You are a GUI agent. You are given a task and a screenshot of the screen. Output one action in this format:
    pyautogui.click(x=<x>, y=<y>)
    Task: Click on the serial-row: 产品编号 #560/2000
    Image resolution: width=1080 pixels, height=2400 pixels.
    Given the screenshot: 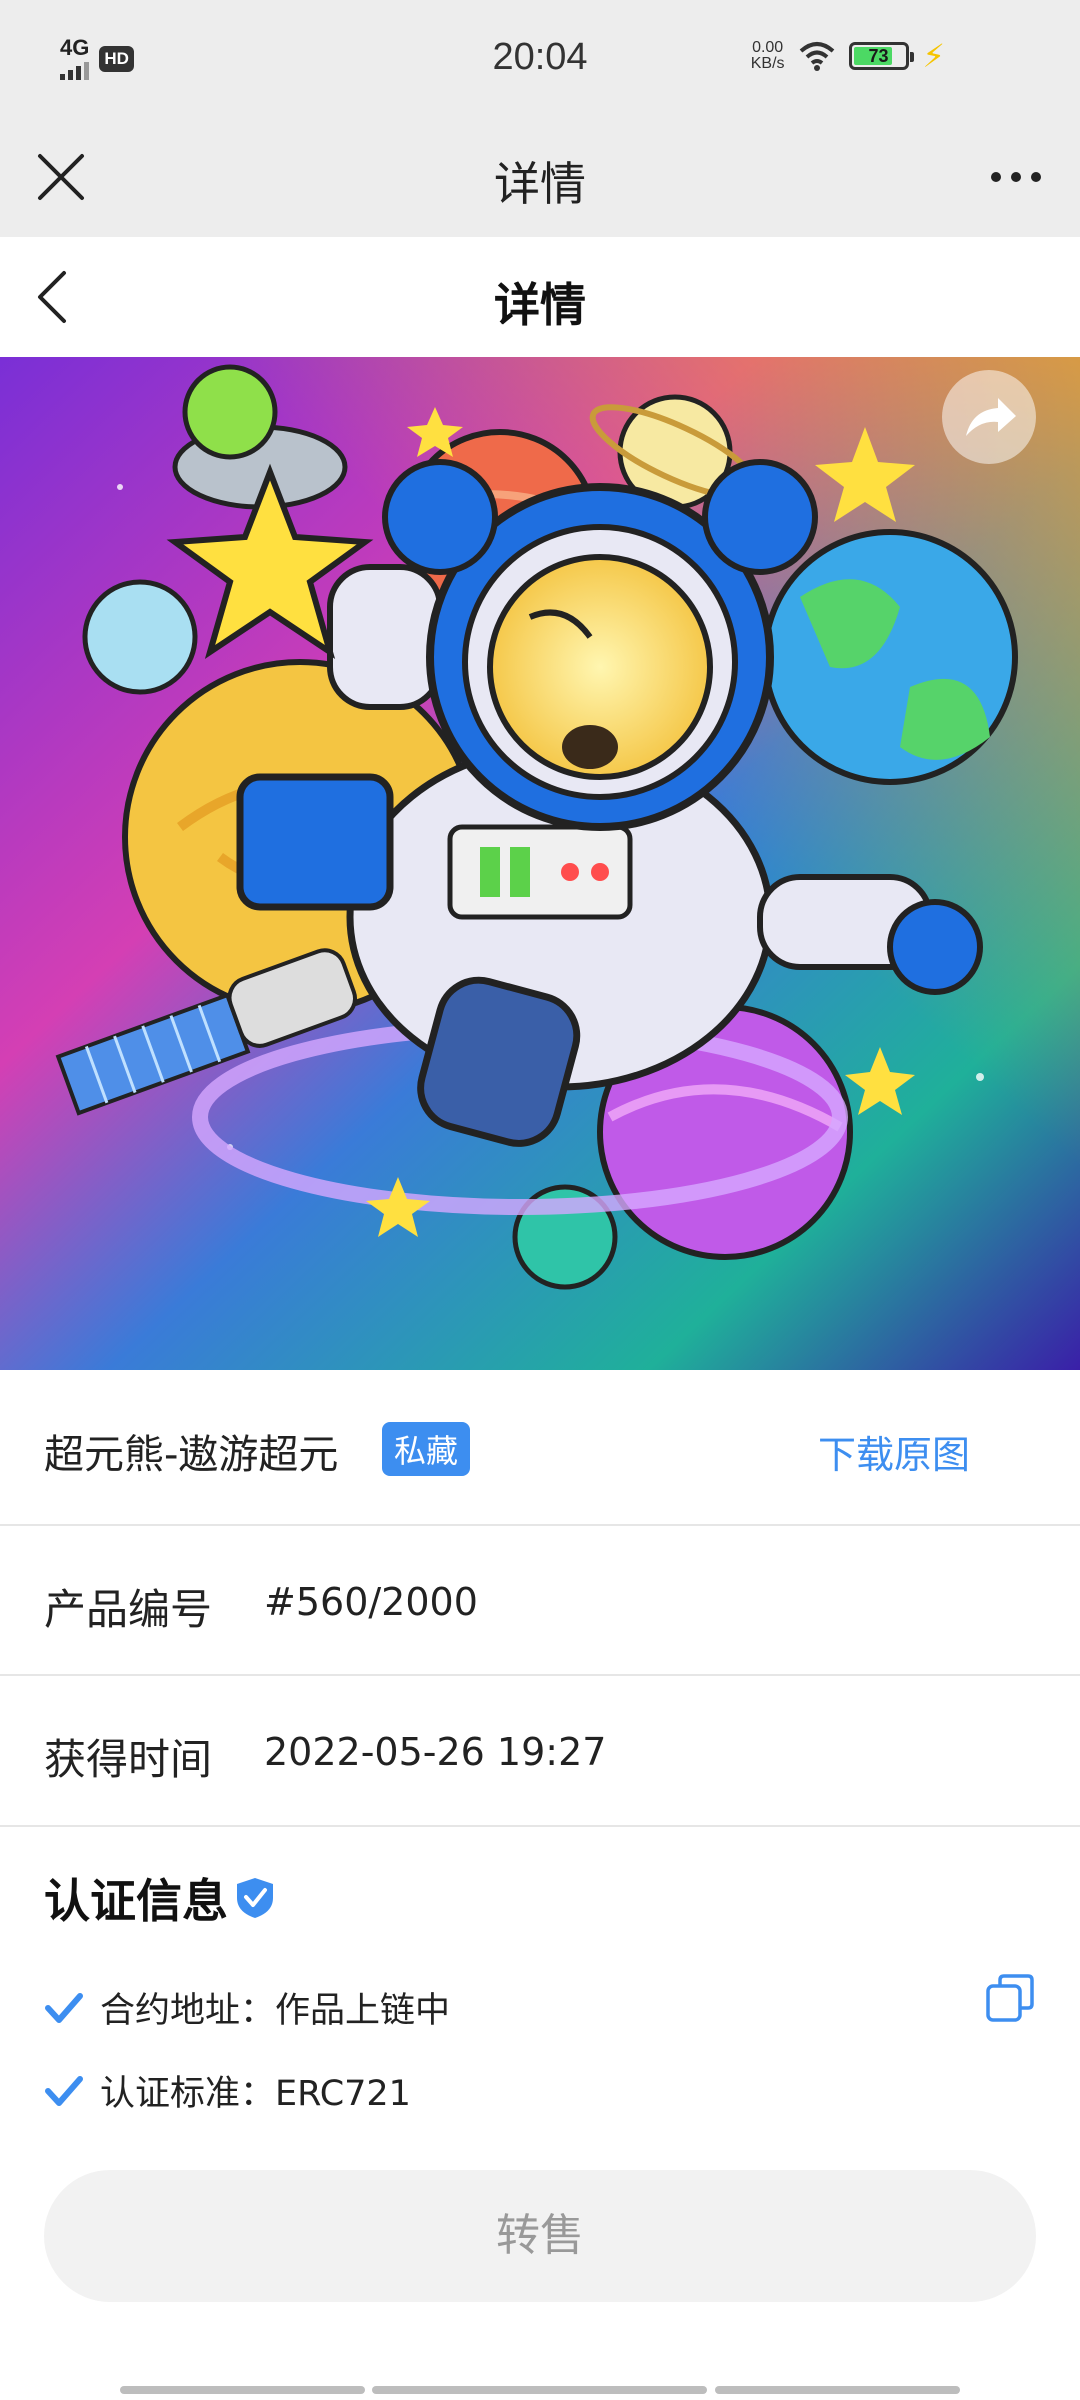 What is the action you would take?
    pyautogui.click(x=540, y=1601)
    